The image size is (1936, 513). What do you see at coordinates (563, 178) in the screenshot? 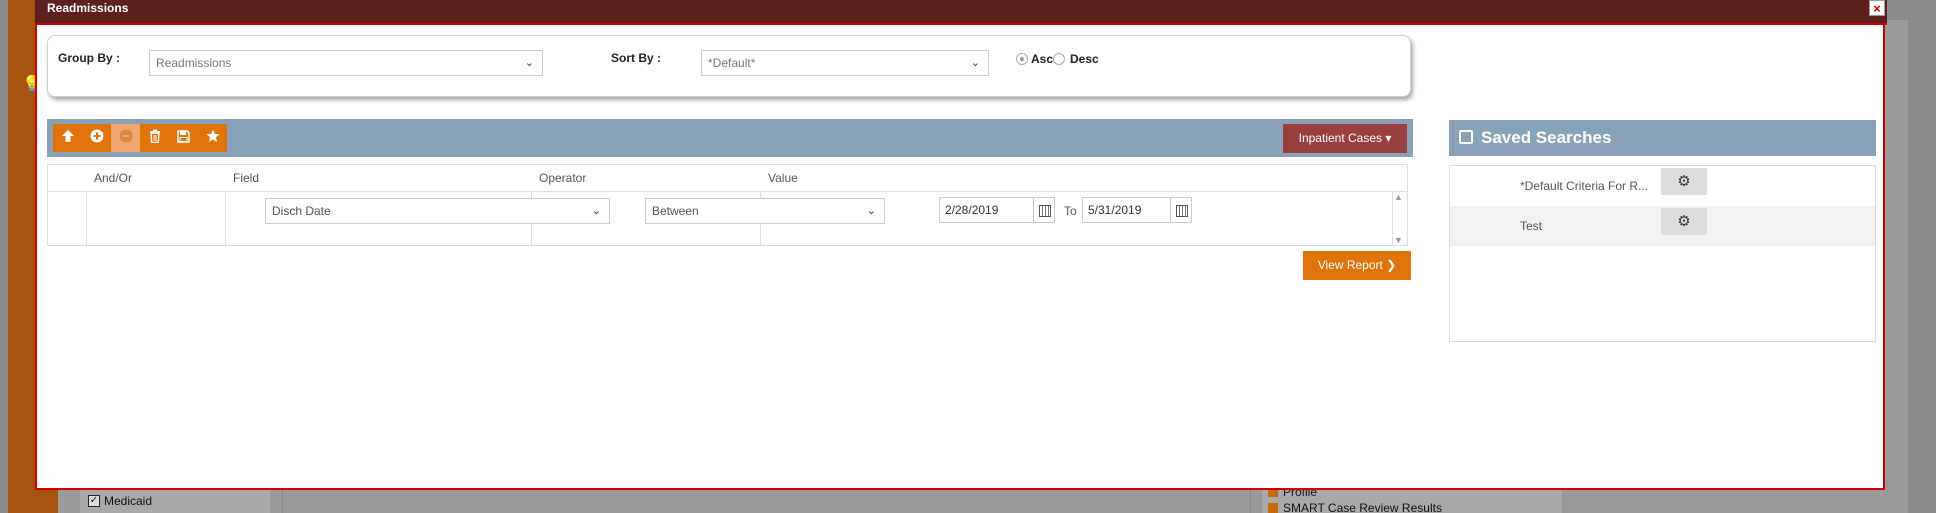
I see `column-header-operator: Operator` at bounding box center [563, 178].